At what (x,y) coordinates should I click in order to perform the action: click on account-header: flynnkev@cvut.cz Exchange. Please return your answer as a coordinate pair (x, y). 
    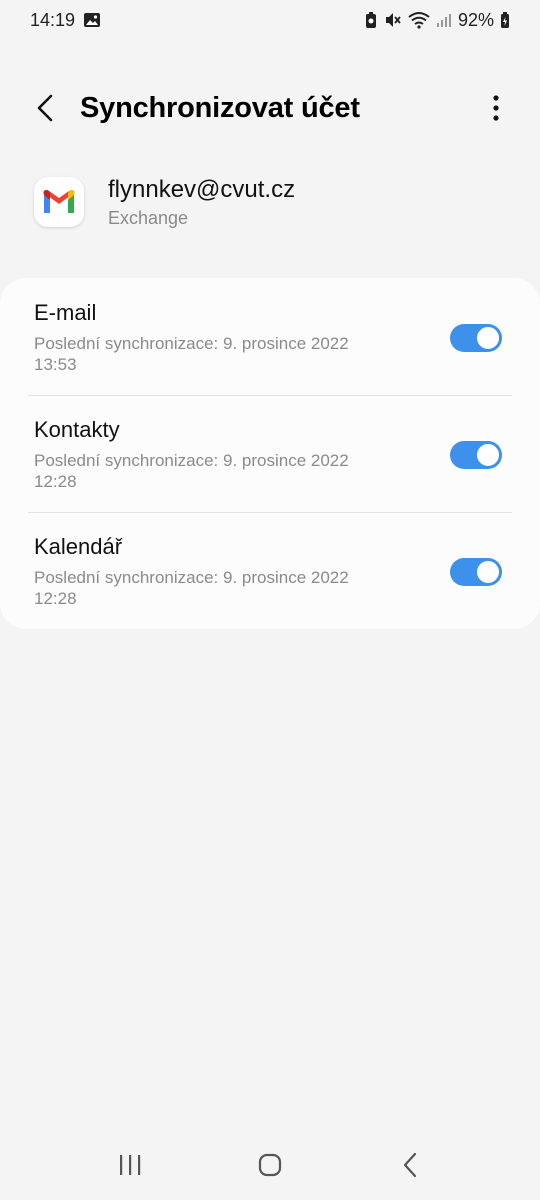
    Looking at the image, I should click on (272, 202).